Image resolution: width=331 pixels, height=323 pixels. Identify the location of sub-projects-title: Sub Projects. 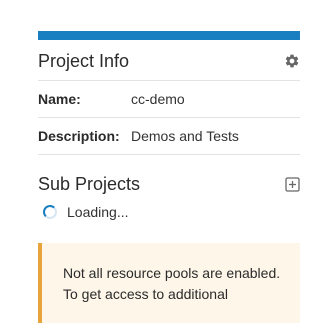
(89, 183).